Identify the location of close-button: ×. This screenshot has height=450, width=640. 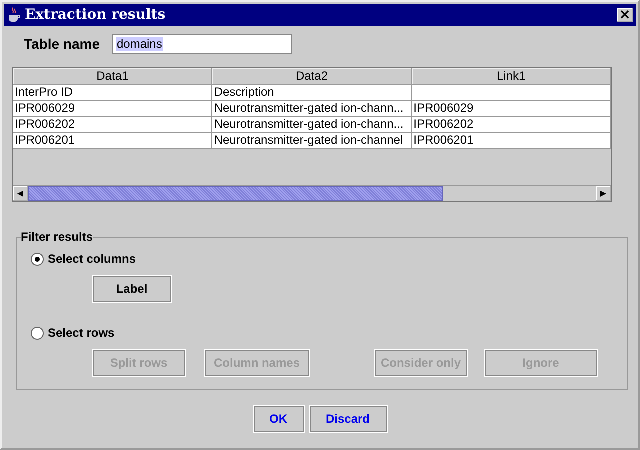
(625, 15).